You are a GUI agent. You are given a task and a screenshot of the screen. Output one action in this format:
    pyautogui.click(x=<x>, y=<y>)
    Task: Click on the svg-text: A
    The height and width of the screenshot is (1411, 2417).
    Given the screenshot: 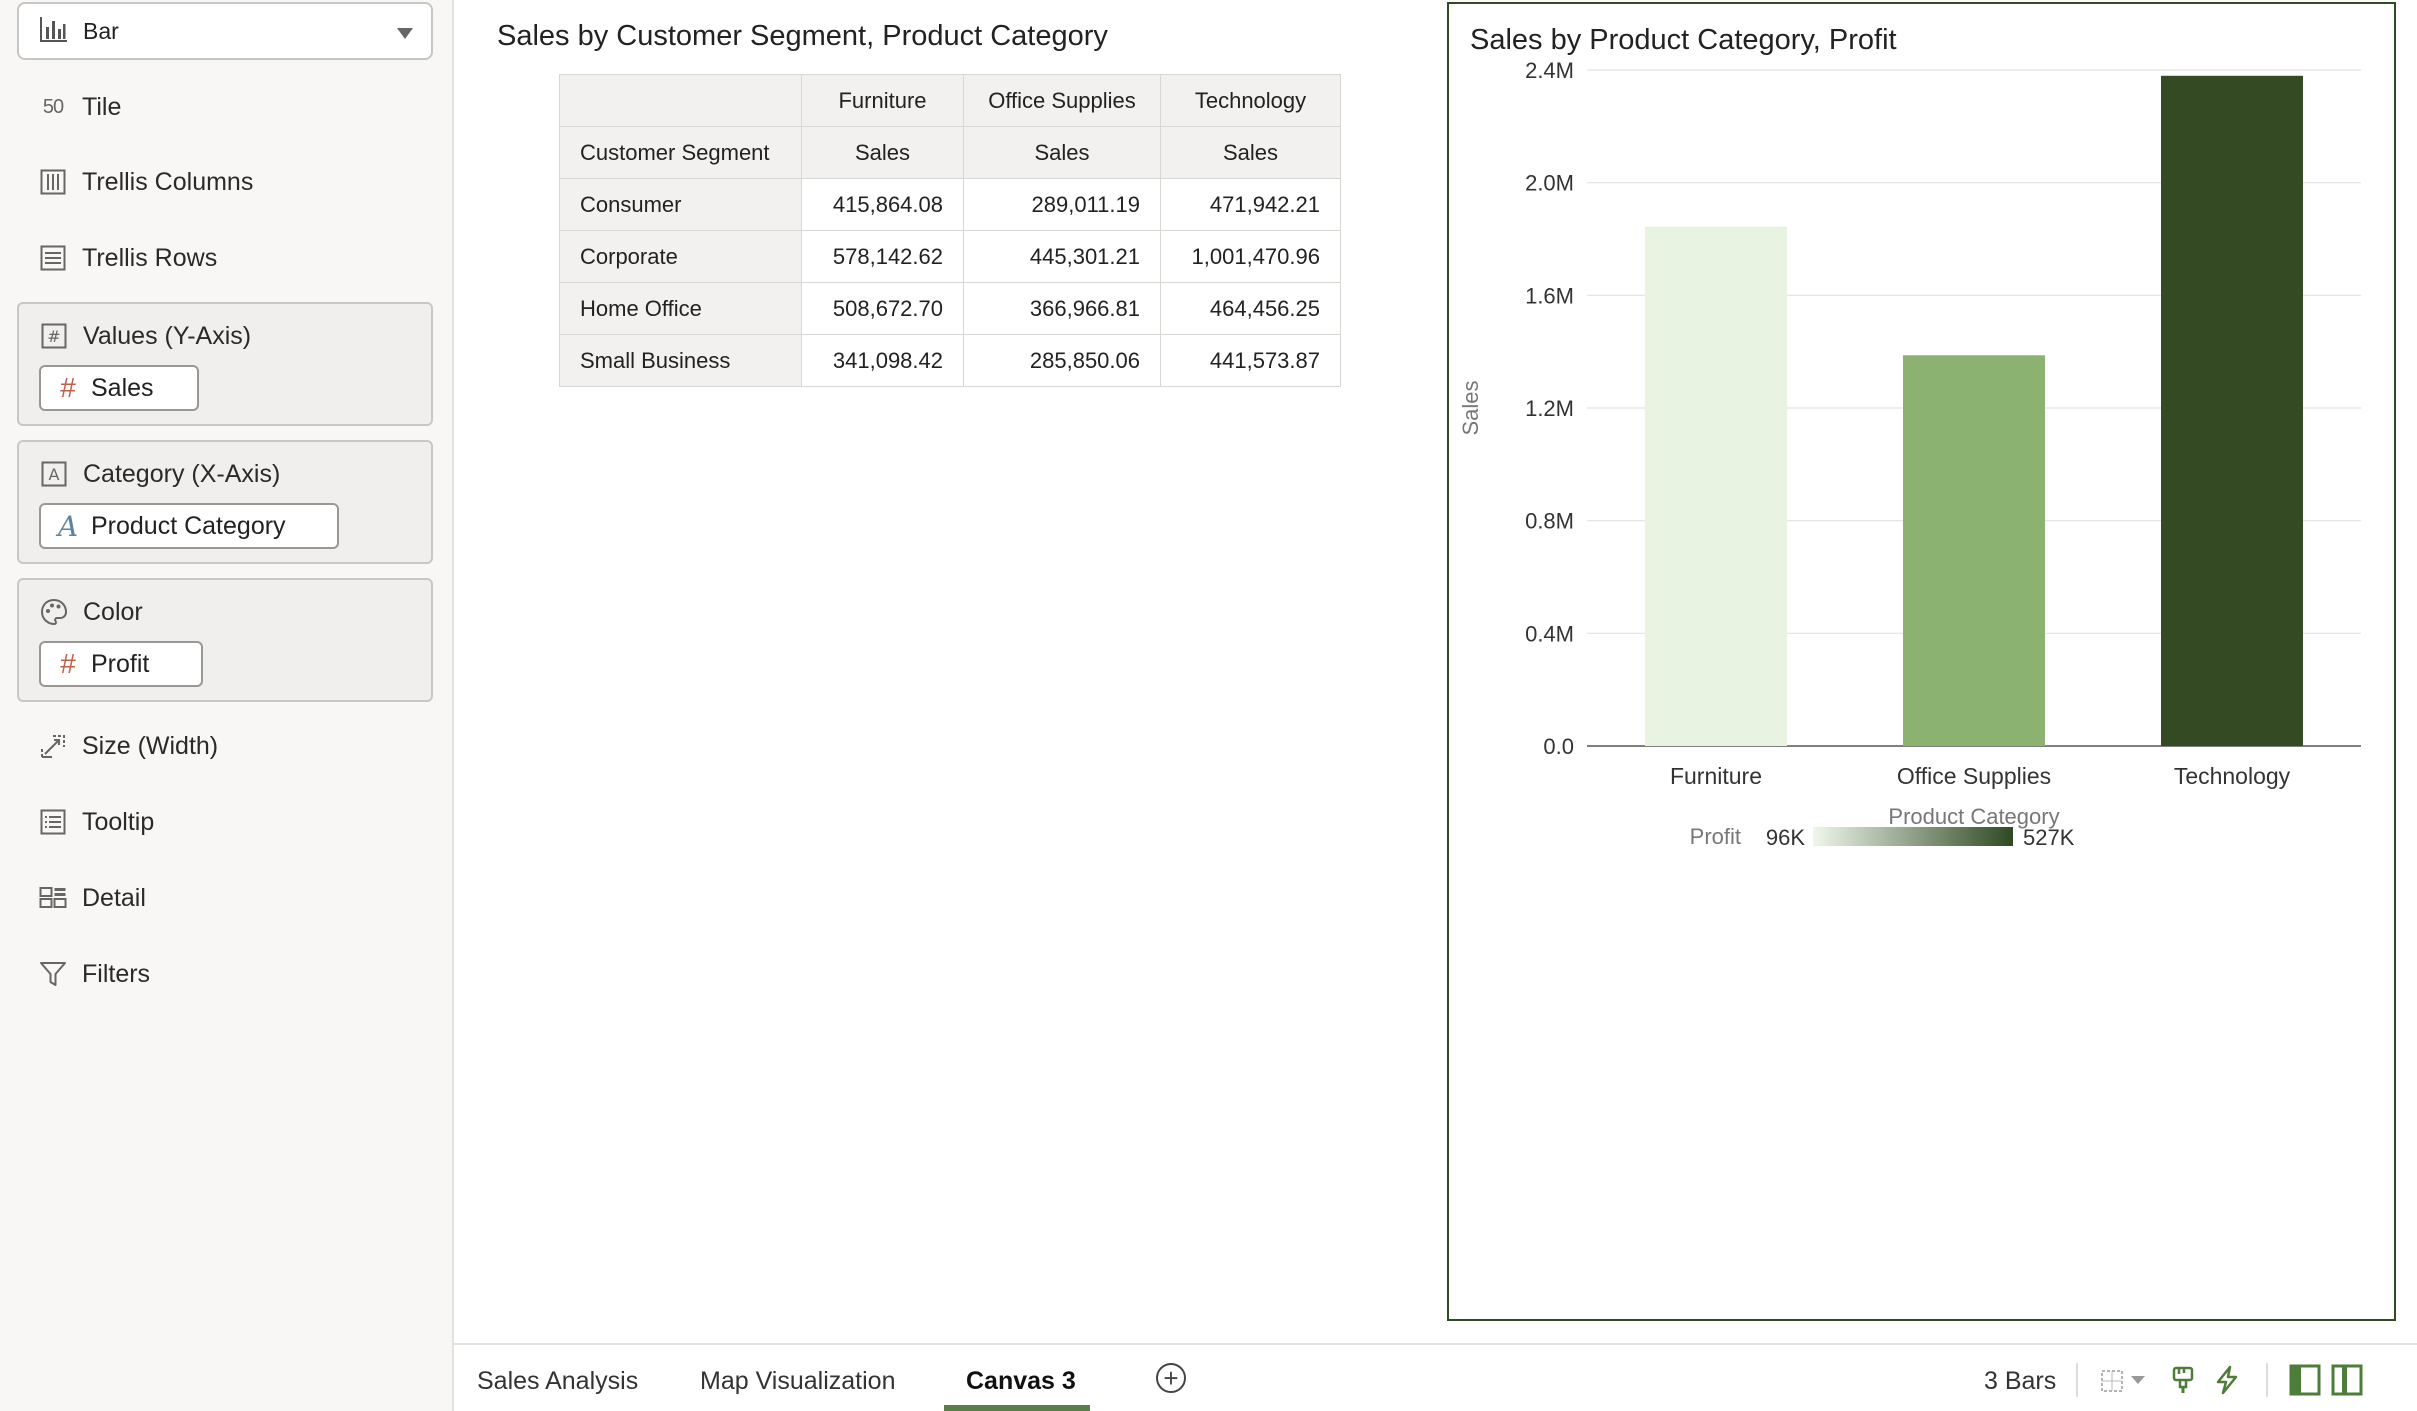 What is the action you would take?
    pyautogui.click(x=54, y=474)
    